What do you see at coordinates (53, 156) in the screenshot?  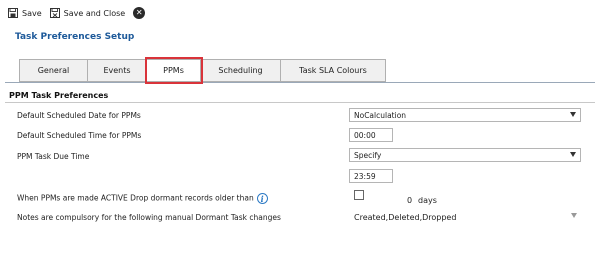 I see `due-time-label: PPM Task Due Time` at bounding box center [53, 156].